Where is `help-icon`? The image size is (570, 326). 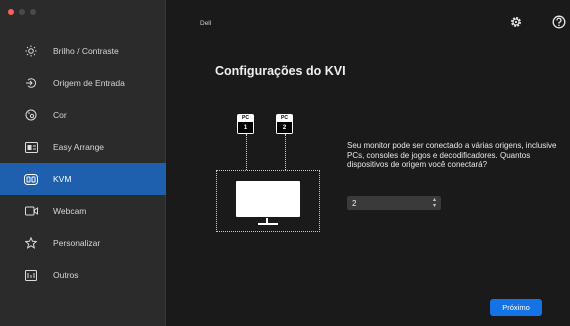
help-icon is located at coordinates (559, 22).